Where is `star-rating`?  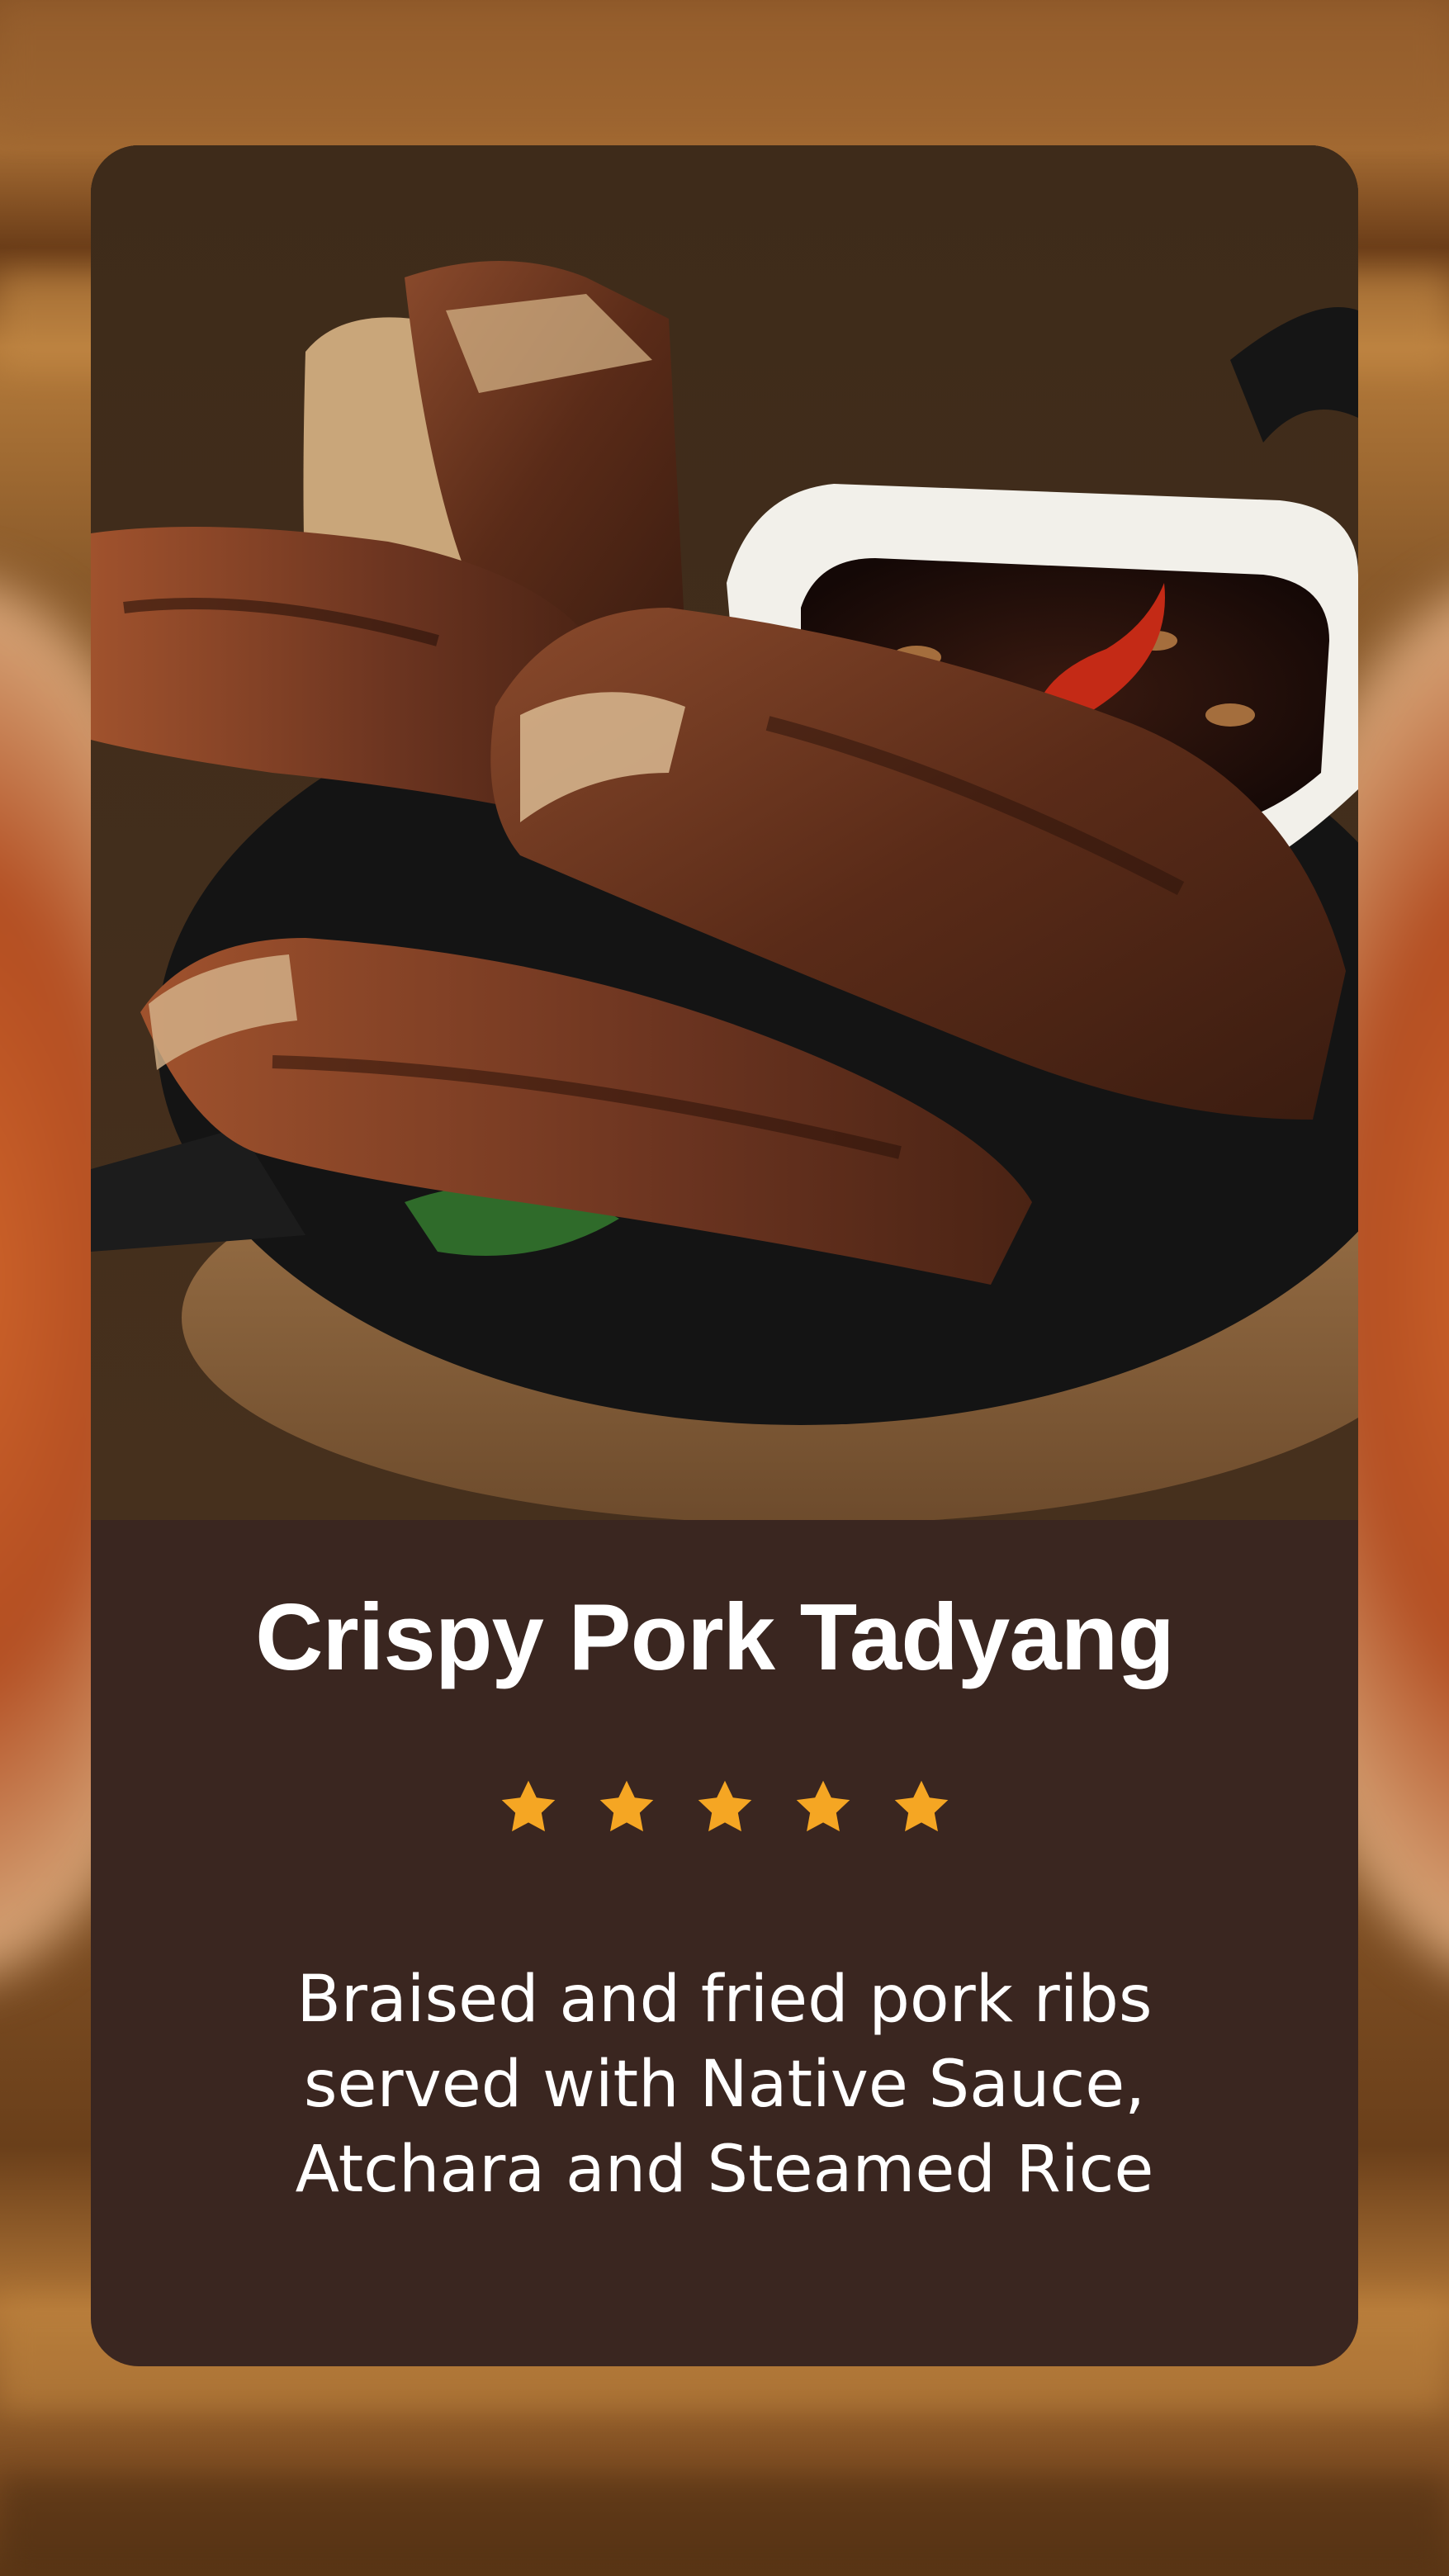 star-rating is located at coordinates (724, 1807).